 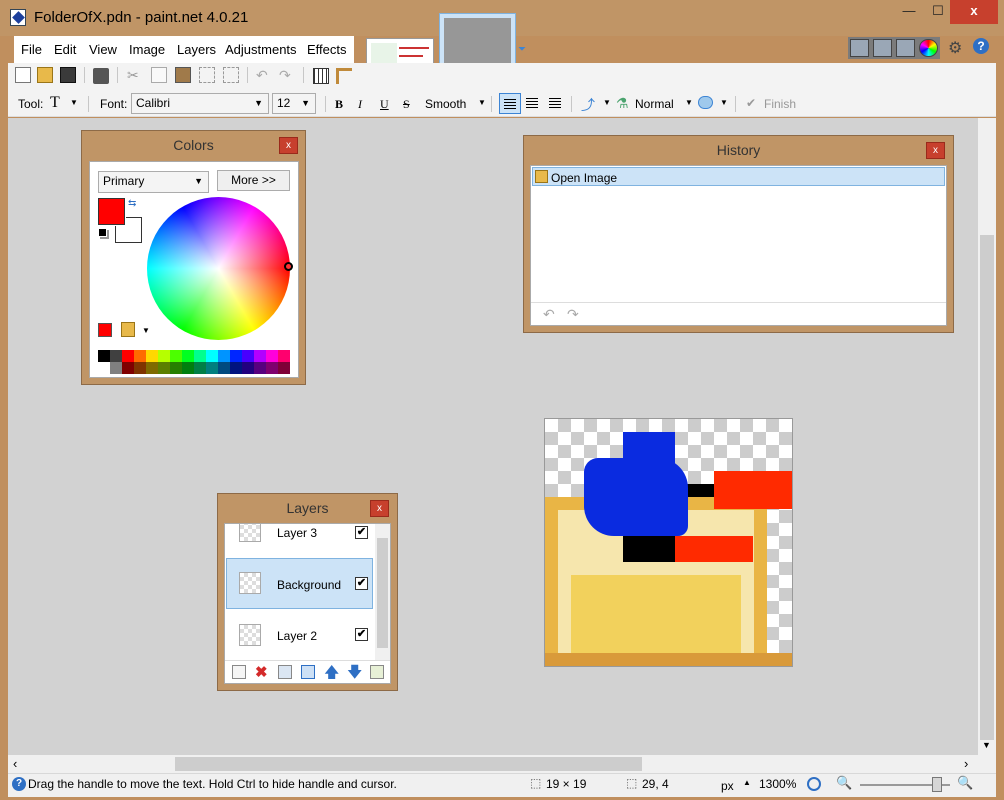 What do you see at coordinates (814, 784) in the screenshot?
I see `zoom-to-window-icon` at bounding box center [814, 784].